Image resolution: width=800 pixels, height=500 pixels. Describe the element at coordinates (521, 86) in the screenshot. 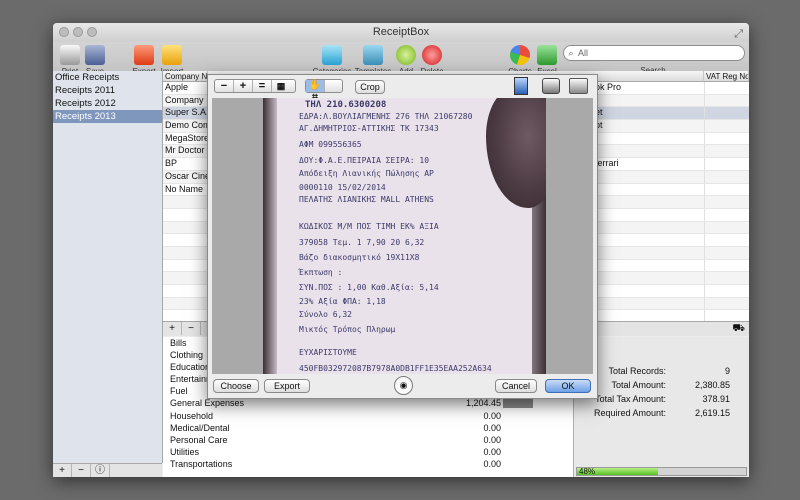

I see `image-icon` at that location.